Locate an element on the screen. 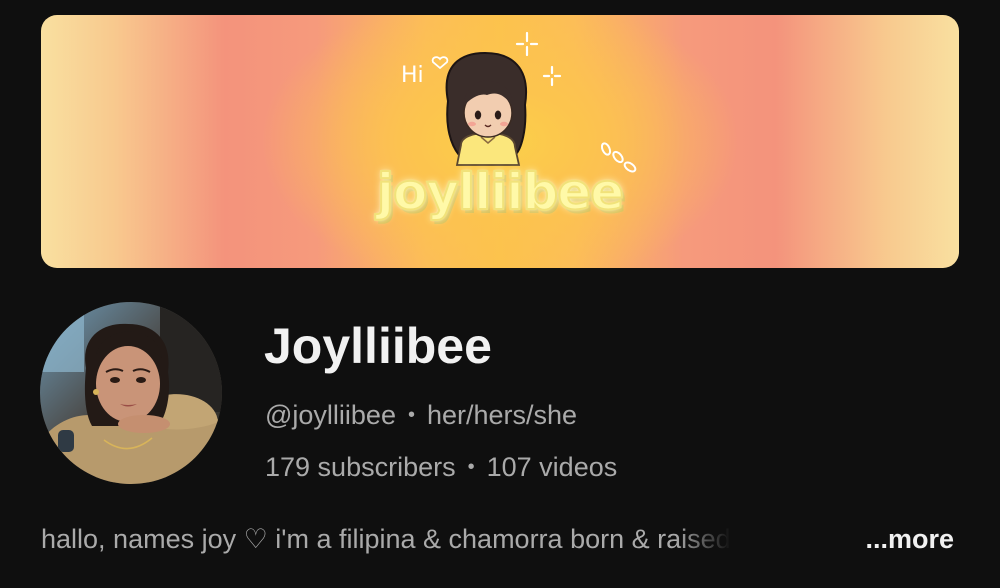 This screenshot has height=588, width=1000. banner-title: joylliibee is located at coordinates (500, 192).